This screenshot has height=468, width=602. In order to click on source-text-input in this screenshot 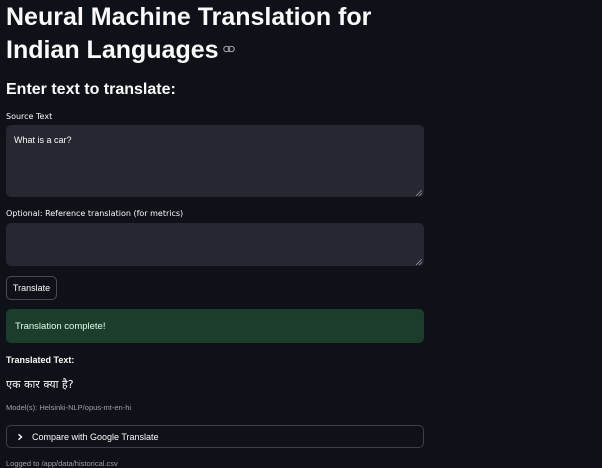, I will do `click(215, 161)`.